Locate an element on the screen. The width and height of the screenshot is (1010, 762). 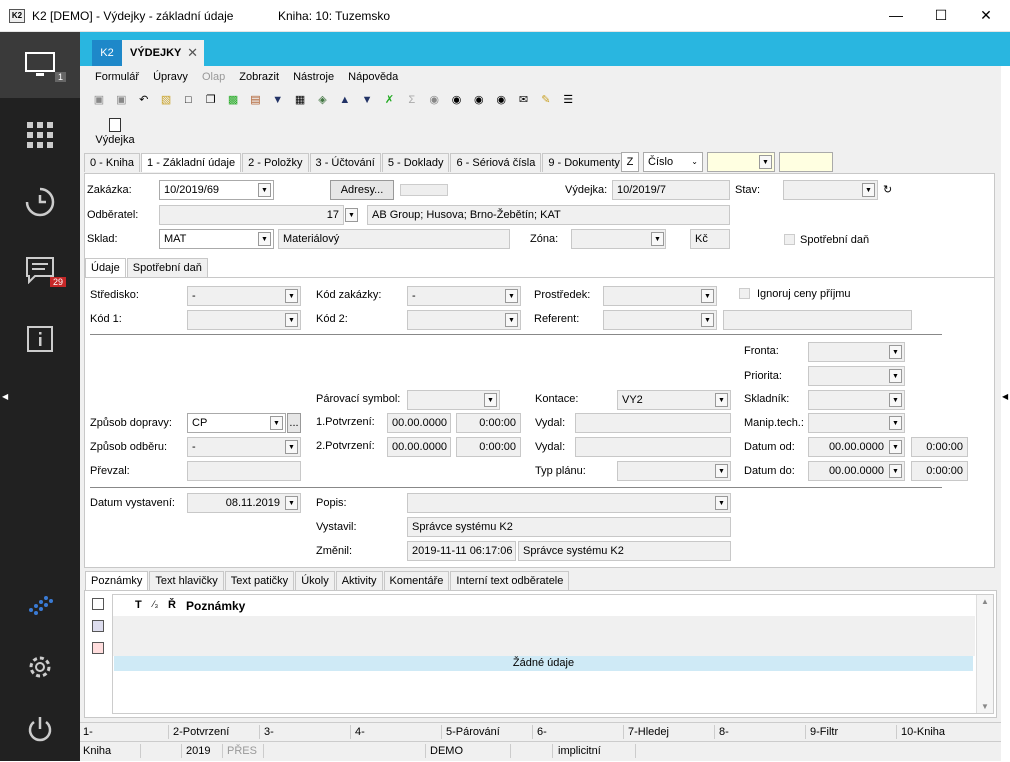
zona-dropdown: ▼ is located at coordinates (657, 239).